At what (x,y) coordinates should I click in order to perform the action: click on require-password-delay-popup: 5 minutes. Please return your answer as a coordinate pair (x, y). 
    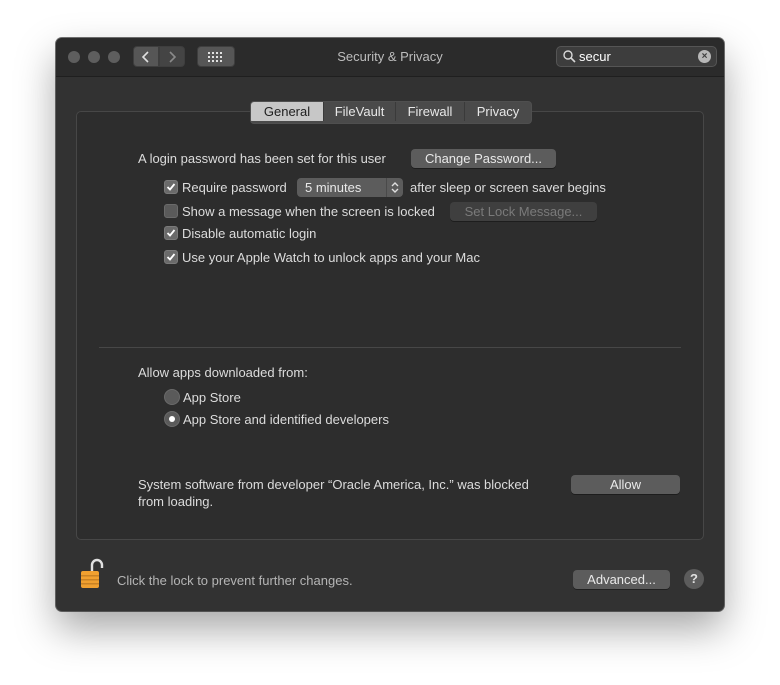
    Looking at the image, I should click on (350, 187).